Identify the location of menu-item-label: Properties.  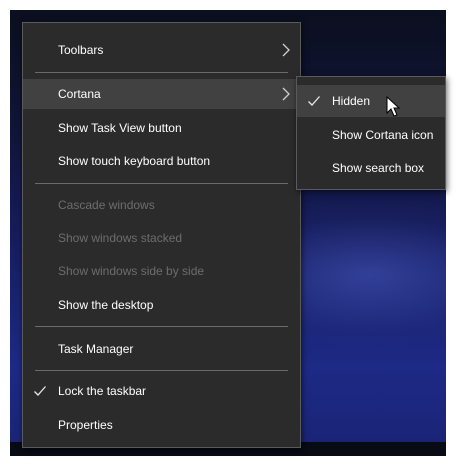
(85, 425).